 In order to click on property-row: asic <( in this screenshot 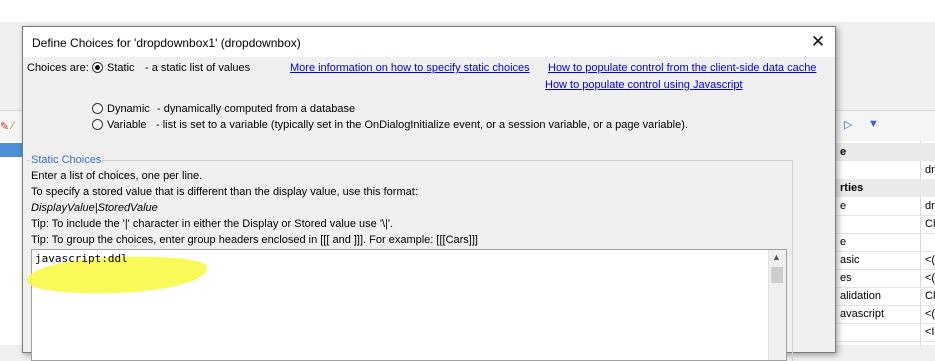, I will do `click(885, 260)`.